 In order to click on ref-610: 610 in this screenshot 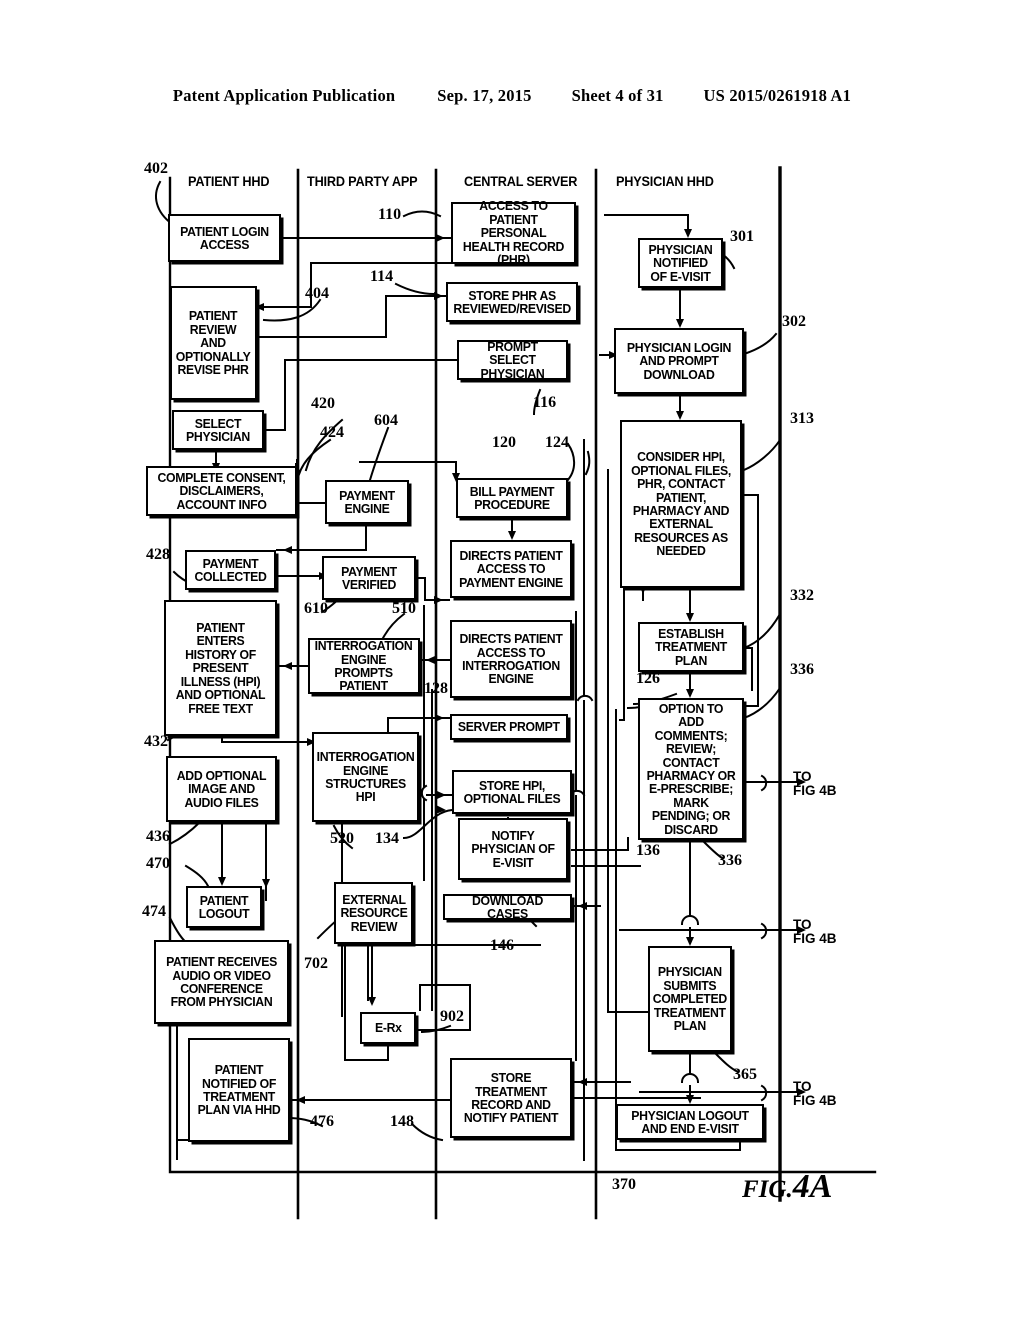, I will do `click(316, 608)`.